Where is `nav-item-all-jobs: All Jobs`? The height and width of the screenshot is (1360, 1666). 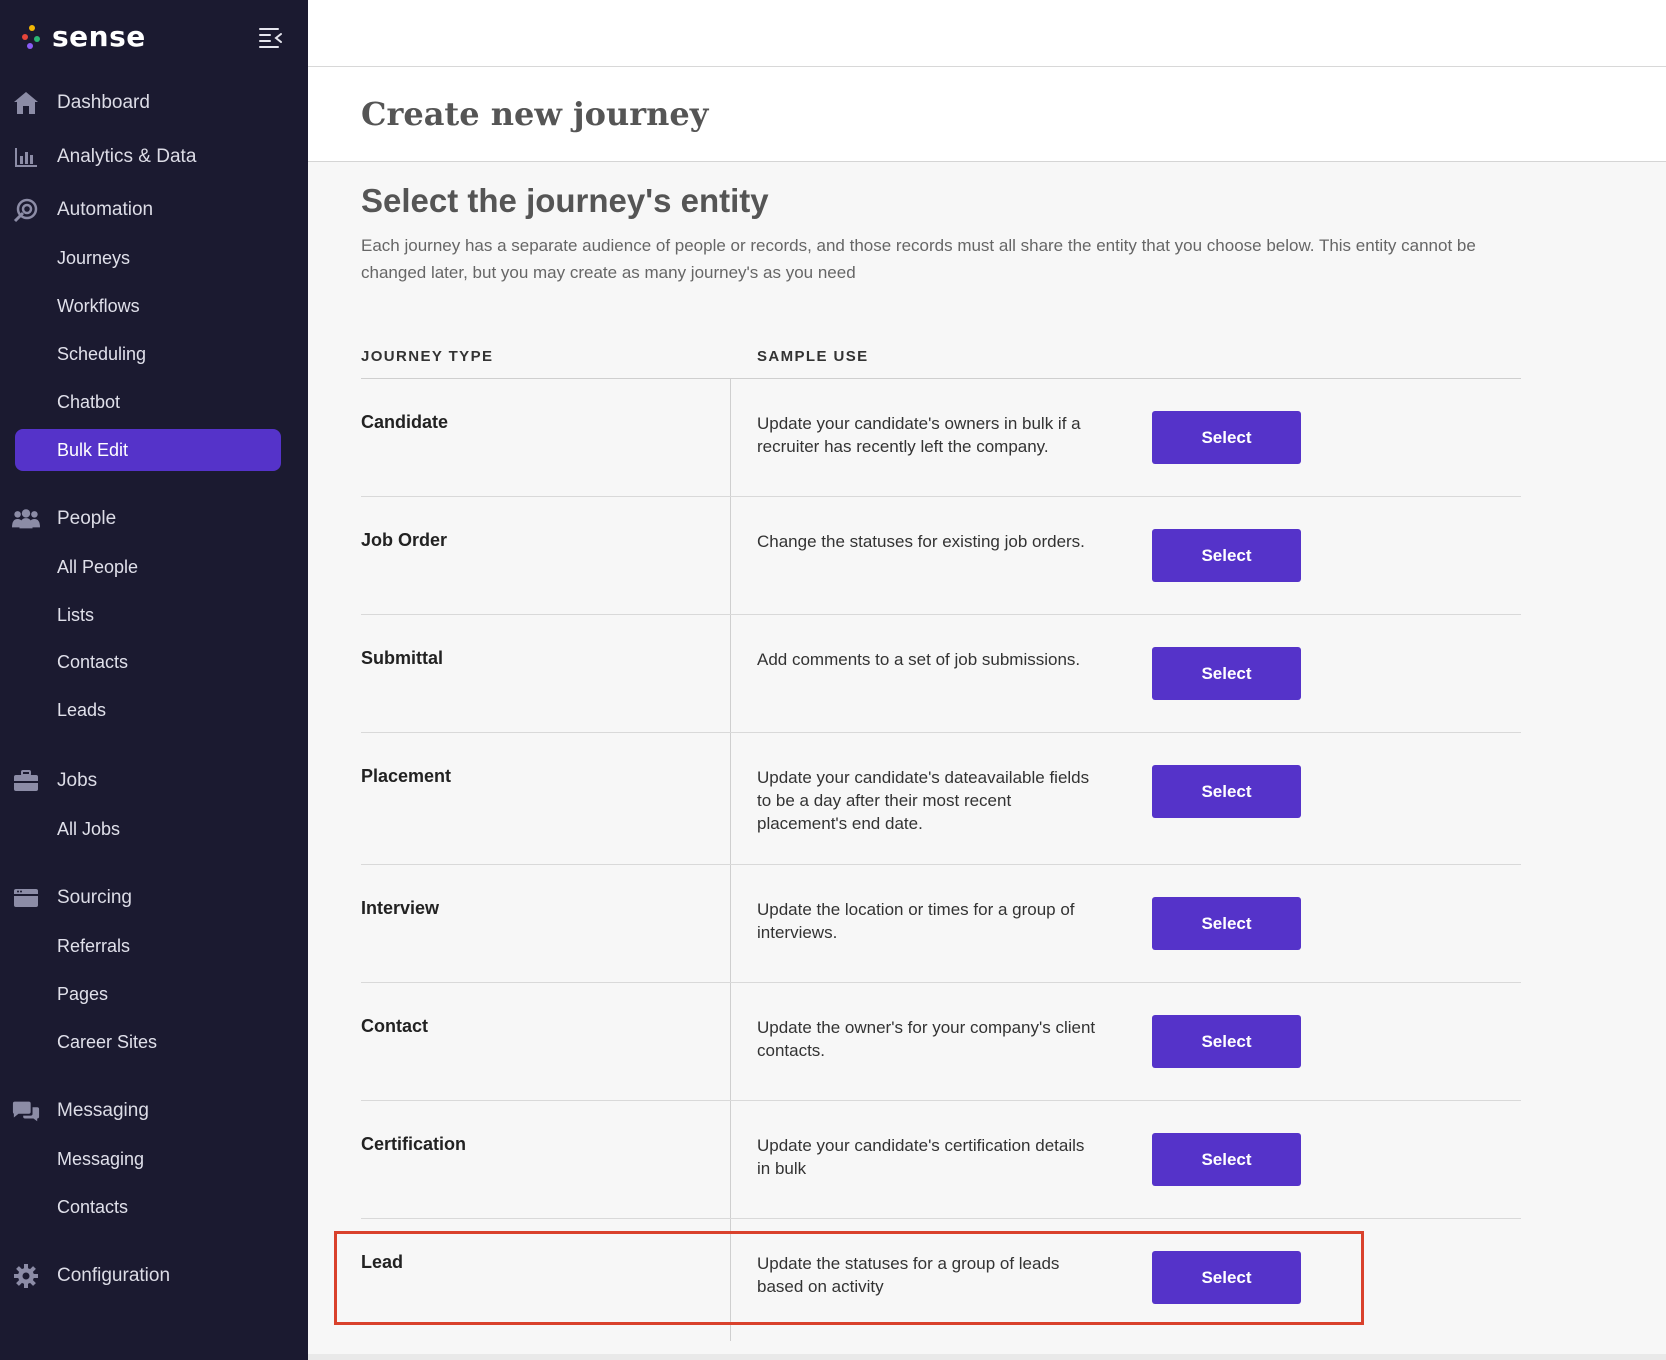 nav-item-all-jobs: All Jobs is located at coordinates (148, 829).